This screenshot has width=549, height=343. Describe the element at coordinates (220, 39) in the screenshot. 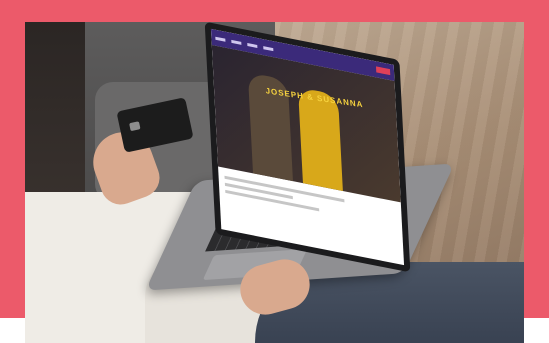

I see `nav-logo` at that location.